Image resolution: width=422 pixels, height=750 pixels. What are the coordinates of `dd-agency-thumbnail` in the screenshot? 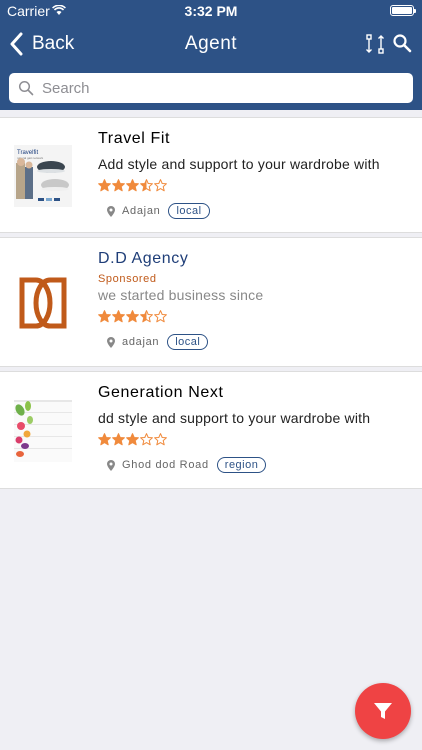 It's located at (43, 303).